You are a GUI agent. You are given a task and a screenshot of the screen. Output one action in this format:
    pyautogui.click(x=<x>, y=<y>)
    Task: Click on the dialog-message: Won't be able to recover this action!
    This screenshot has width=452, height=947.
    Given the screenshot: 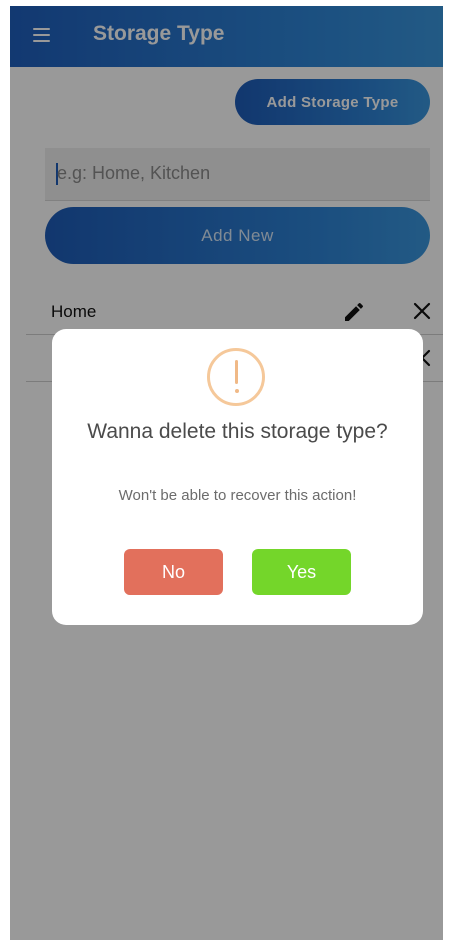 What is the action you would take?
    pyautogui.click(x=237, y=495)
    